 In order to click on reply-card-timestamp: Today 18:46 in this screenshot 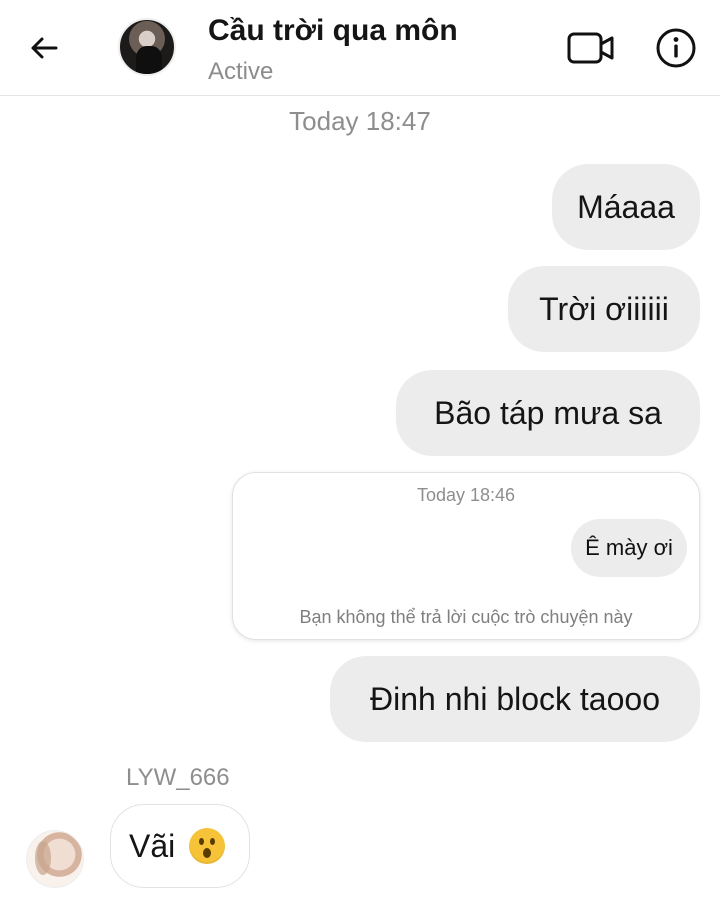, I will do `click(466, 495)`.